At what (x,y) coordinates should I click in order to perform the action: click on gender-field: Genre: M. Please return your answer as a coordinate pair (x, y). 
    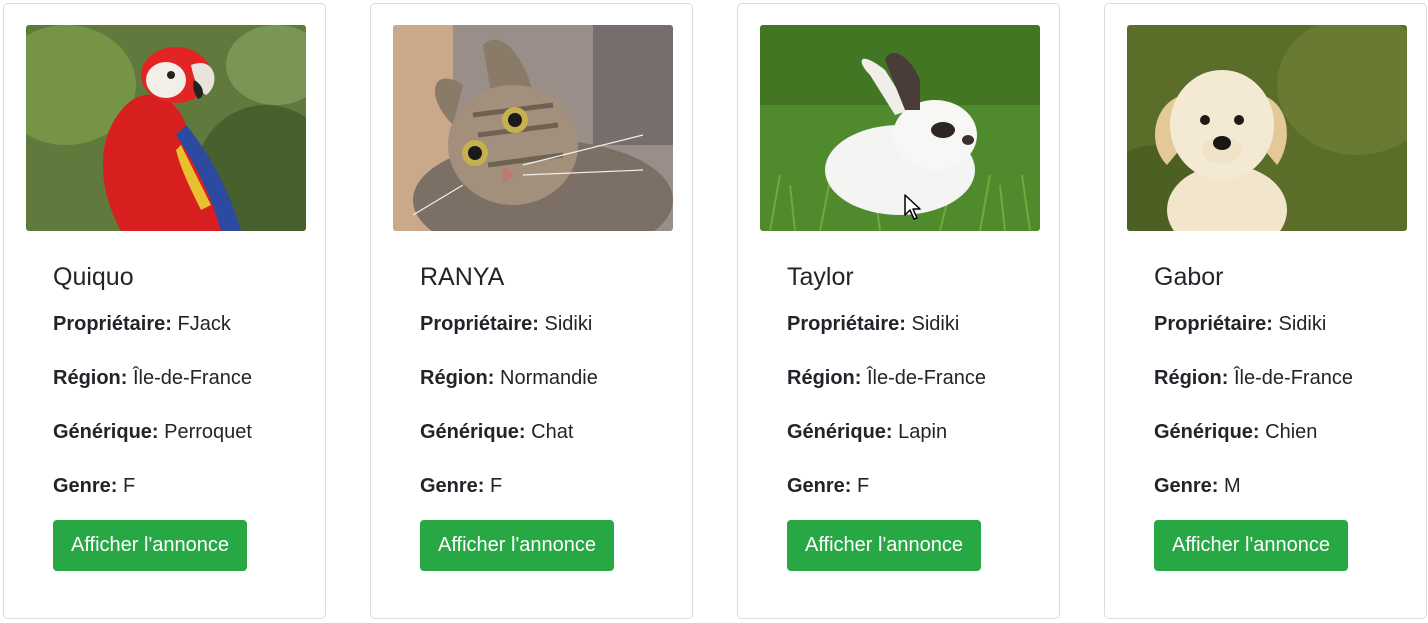
    Looking at the image, I should click on (1285, 486).